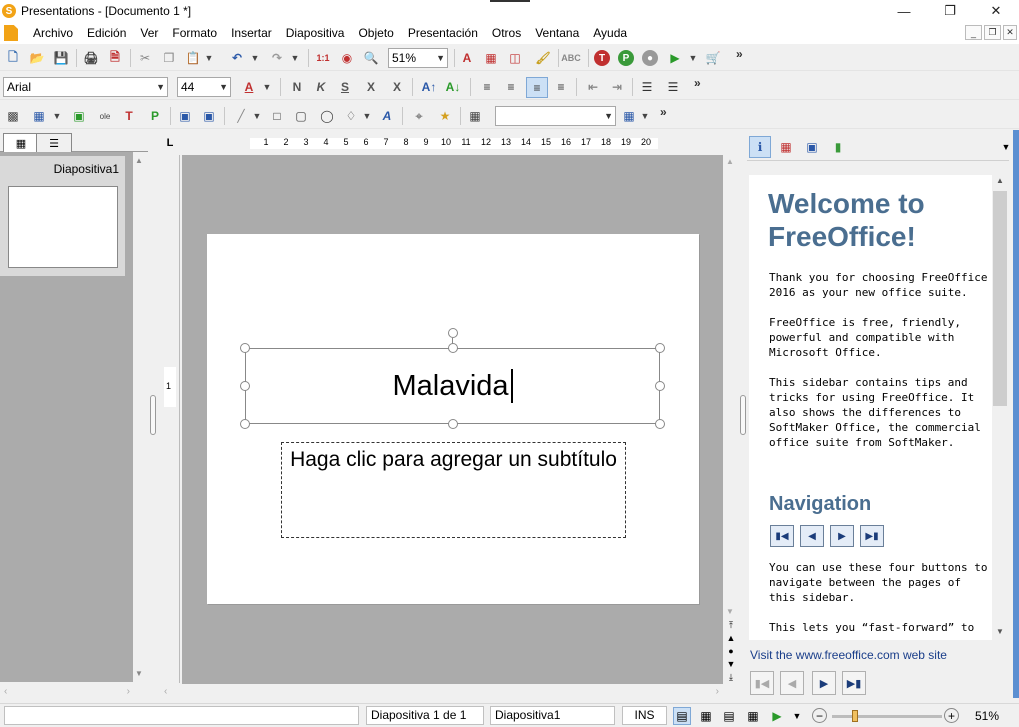 Image resolution: width=1019 pixels, height=727 pixels. I want to click on insert-chart-icon: ◫, so click(515, 58).